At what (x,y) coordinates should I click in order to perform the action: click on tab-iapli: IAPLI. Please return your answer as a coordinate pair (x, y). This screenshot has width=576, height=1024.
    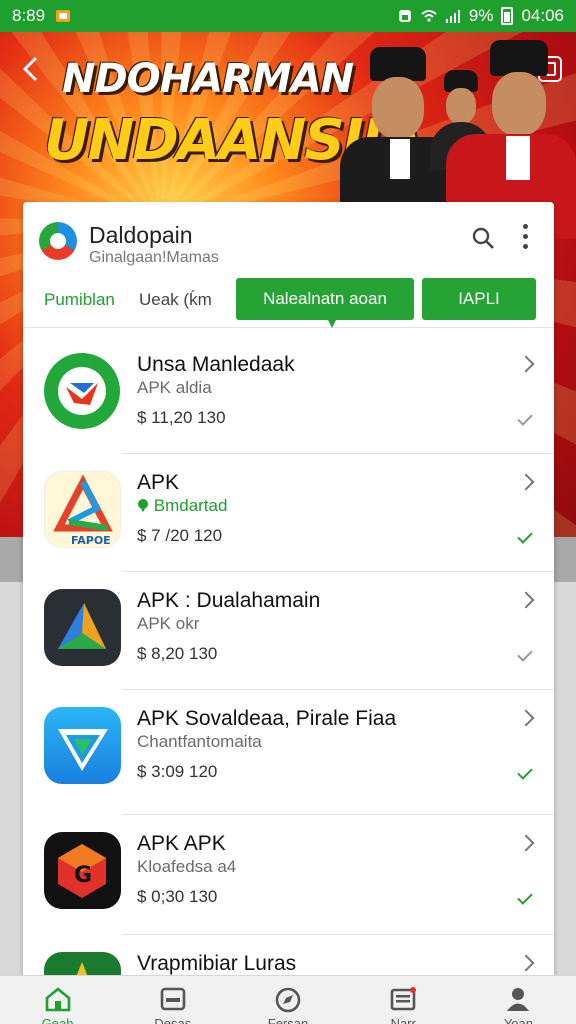
    Looking at the image, I should click on (479, 299).